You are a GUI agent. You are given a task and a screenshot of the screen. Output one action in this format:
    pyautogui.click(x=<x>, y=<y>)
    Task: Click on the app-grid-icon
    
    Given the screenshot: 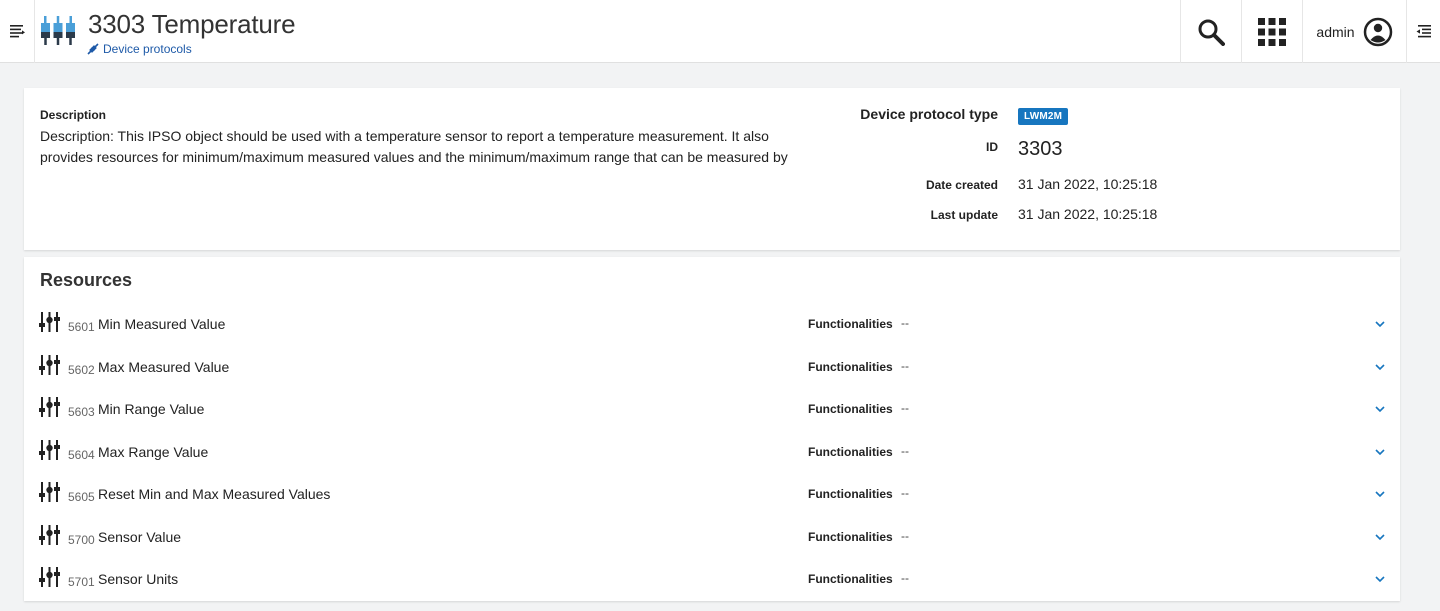 What is the action you would take?
    pyautogui.click(x=1272, y=31)
    